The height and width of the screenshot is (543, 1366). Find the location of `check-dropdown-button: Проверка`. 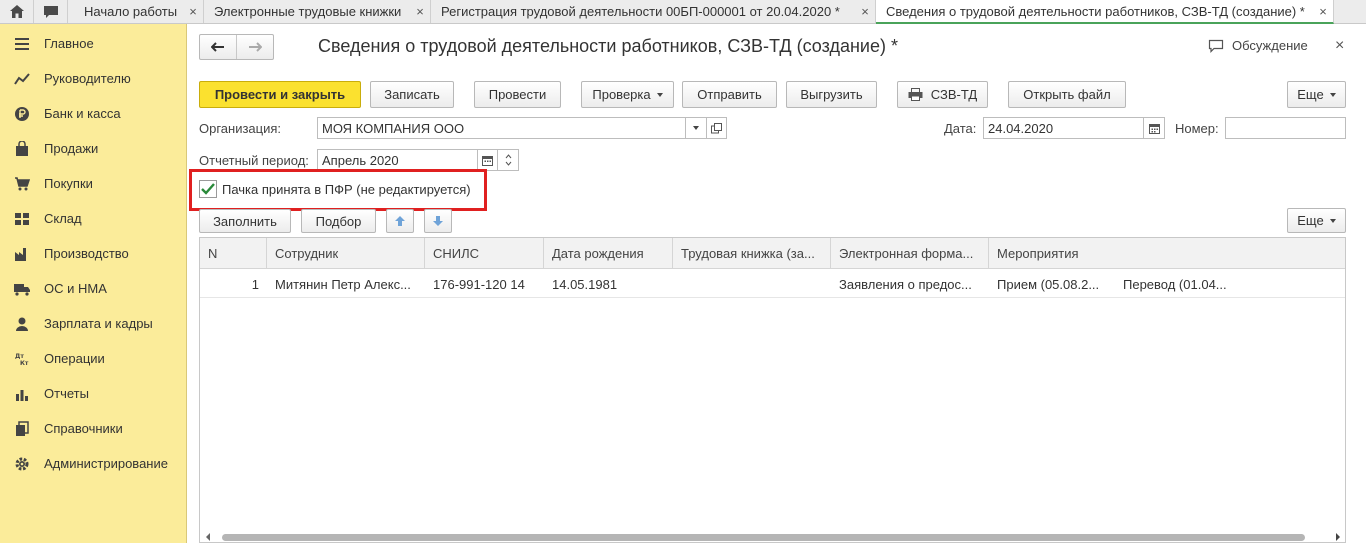

check-dropdown-button: Проверка is located at coordinates (627, 94).